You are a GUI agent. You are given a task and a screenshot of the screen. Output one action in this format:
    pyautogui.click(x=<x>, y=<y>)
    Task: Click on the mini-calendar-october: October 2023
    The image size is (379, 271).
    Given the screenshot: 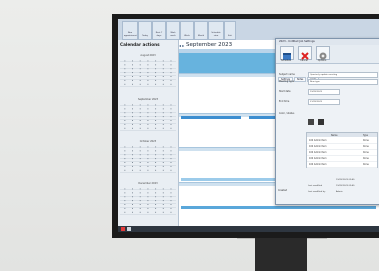 What is the action you would take?
    pyautogui.click(x=148, y=158)
    